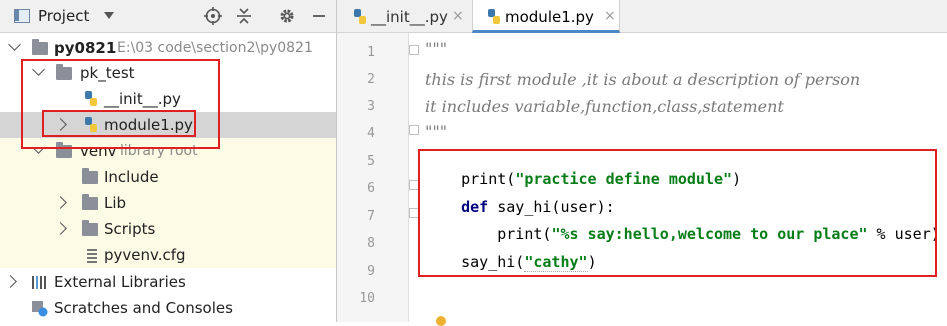  Describe the element at coordinates (22, 16) in the screenshot. I see `project-view-icon` at that location.